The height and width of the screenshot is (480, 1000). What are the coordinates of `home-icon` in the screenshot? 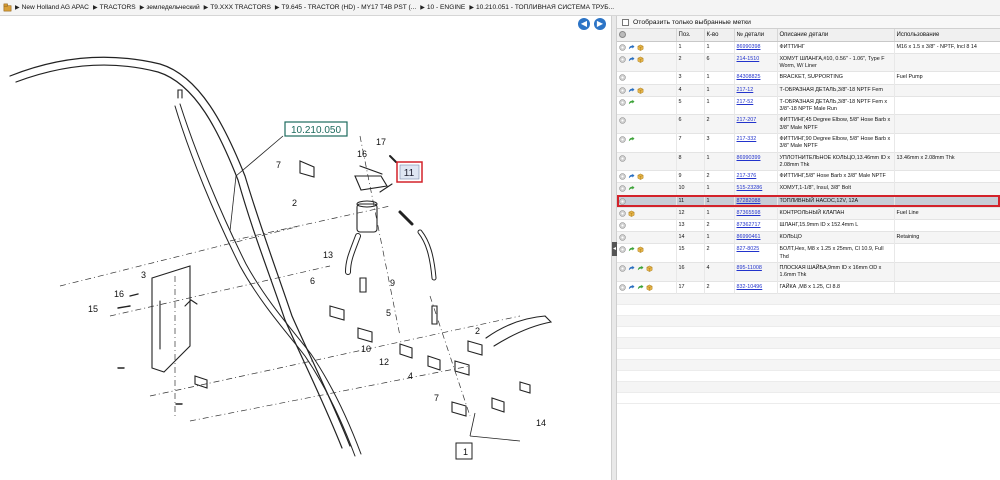 It's located at (7, 7).